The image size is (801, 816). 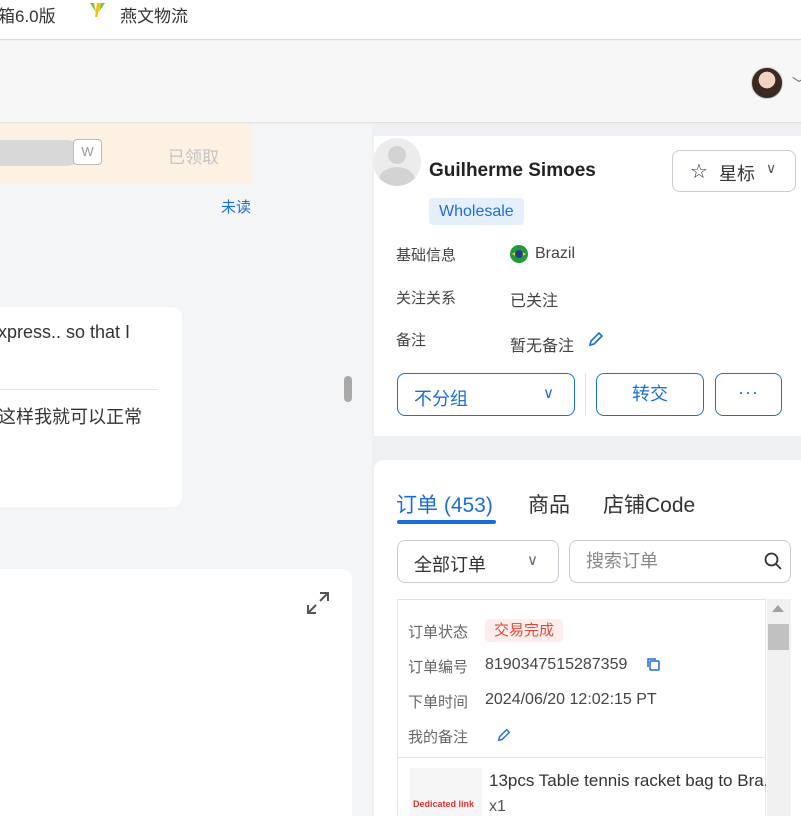 I want to click on brazil-flag-icon, so click(x=519, y=254).